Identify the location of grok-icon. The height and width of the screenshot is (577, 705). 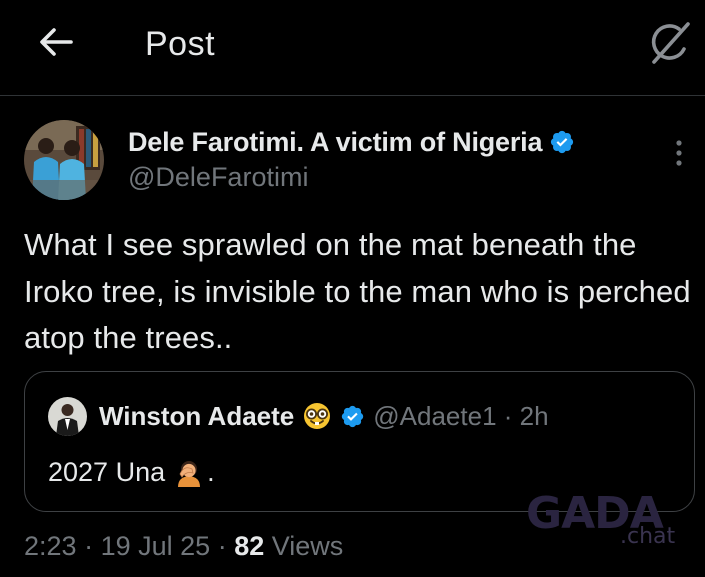
(670, 43).